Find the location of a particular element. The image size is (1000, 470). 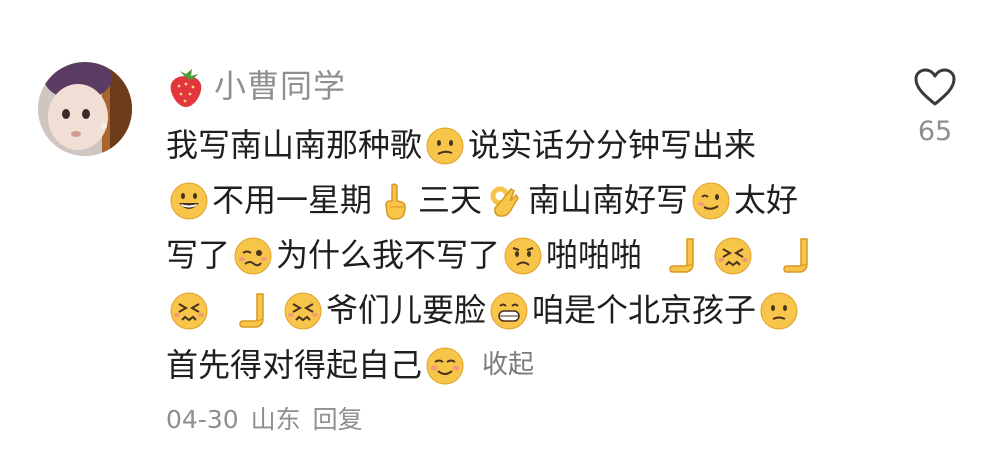

comment-text-segment: 爷们儿要脸 is located at coordinates (406, 310).